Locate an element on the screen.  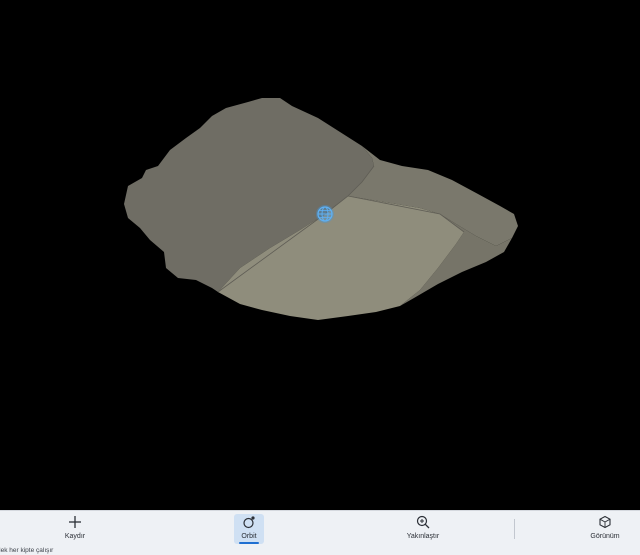
view-label: Görünüm is located at coordinates (605, 536).